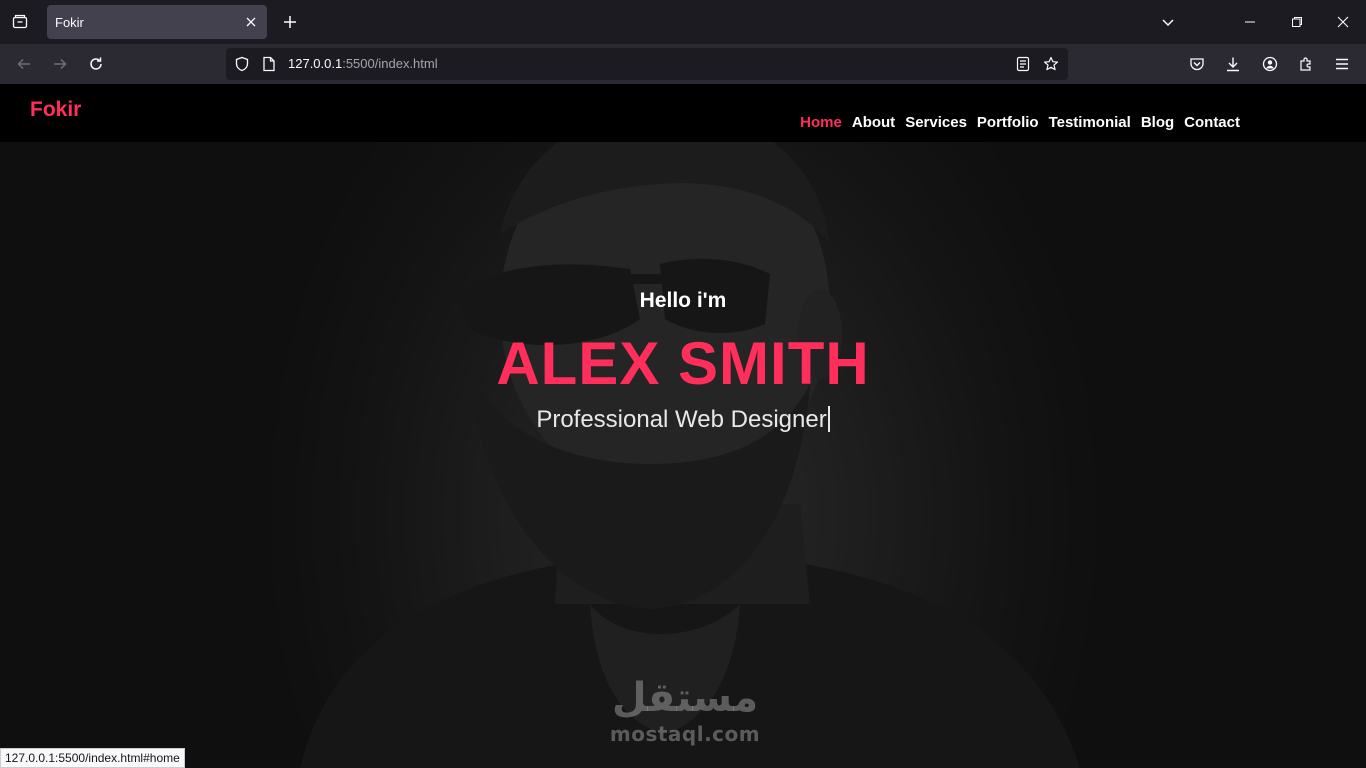 This screenshot has height=768, width=1366. I want to click on nav-link-blog: Blog, so click(1157, 122).